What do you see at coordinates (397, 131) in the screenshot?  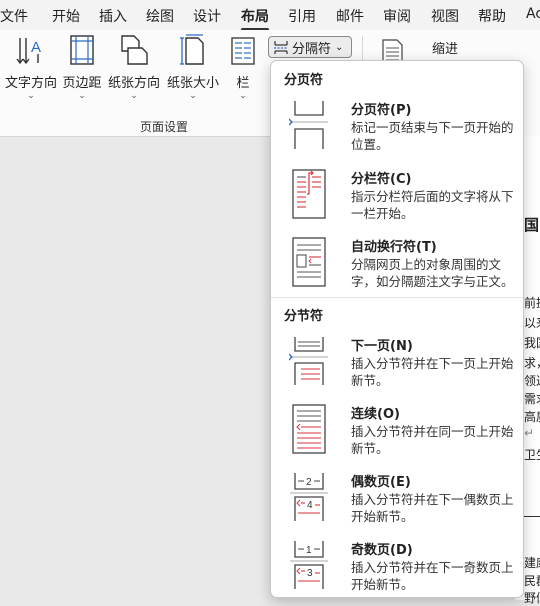 I see `page-break-item: 分页符(P) 标记一页结束与下一页开始的位置。` at bounding box center [397, 131].